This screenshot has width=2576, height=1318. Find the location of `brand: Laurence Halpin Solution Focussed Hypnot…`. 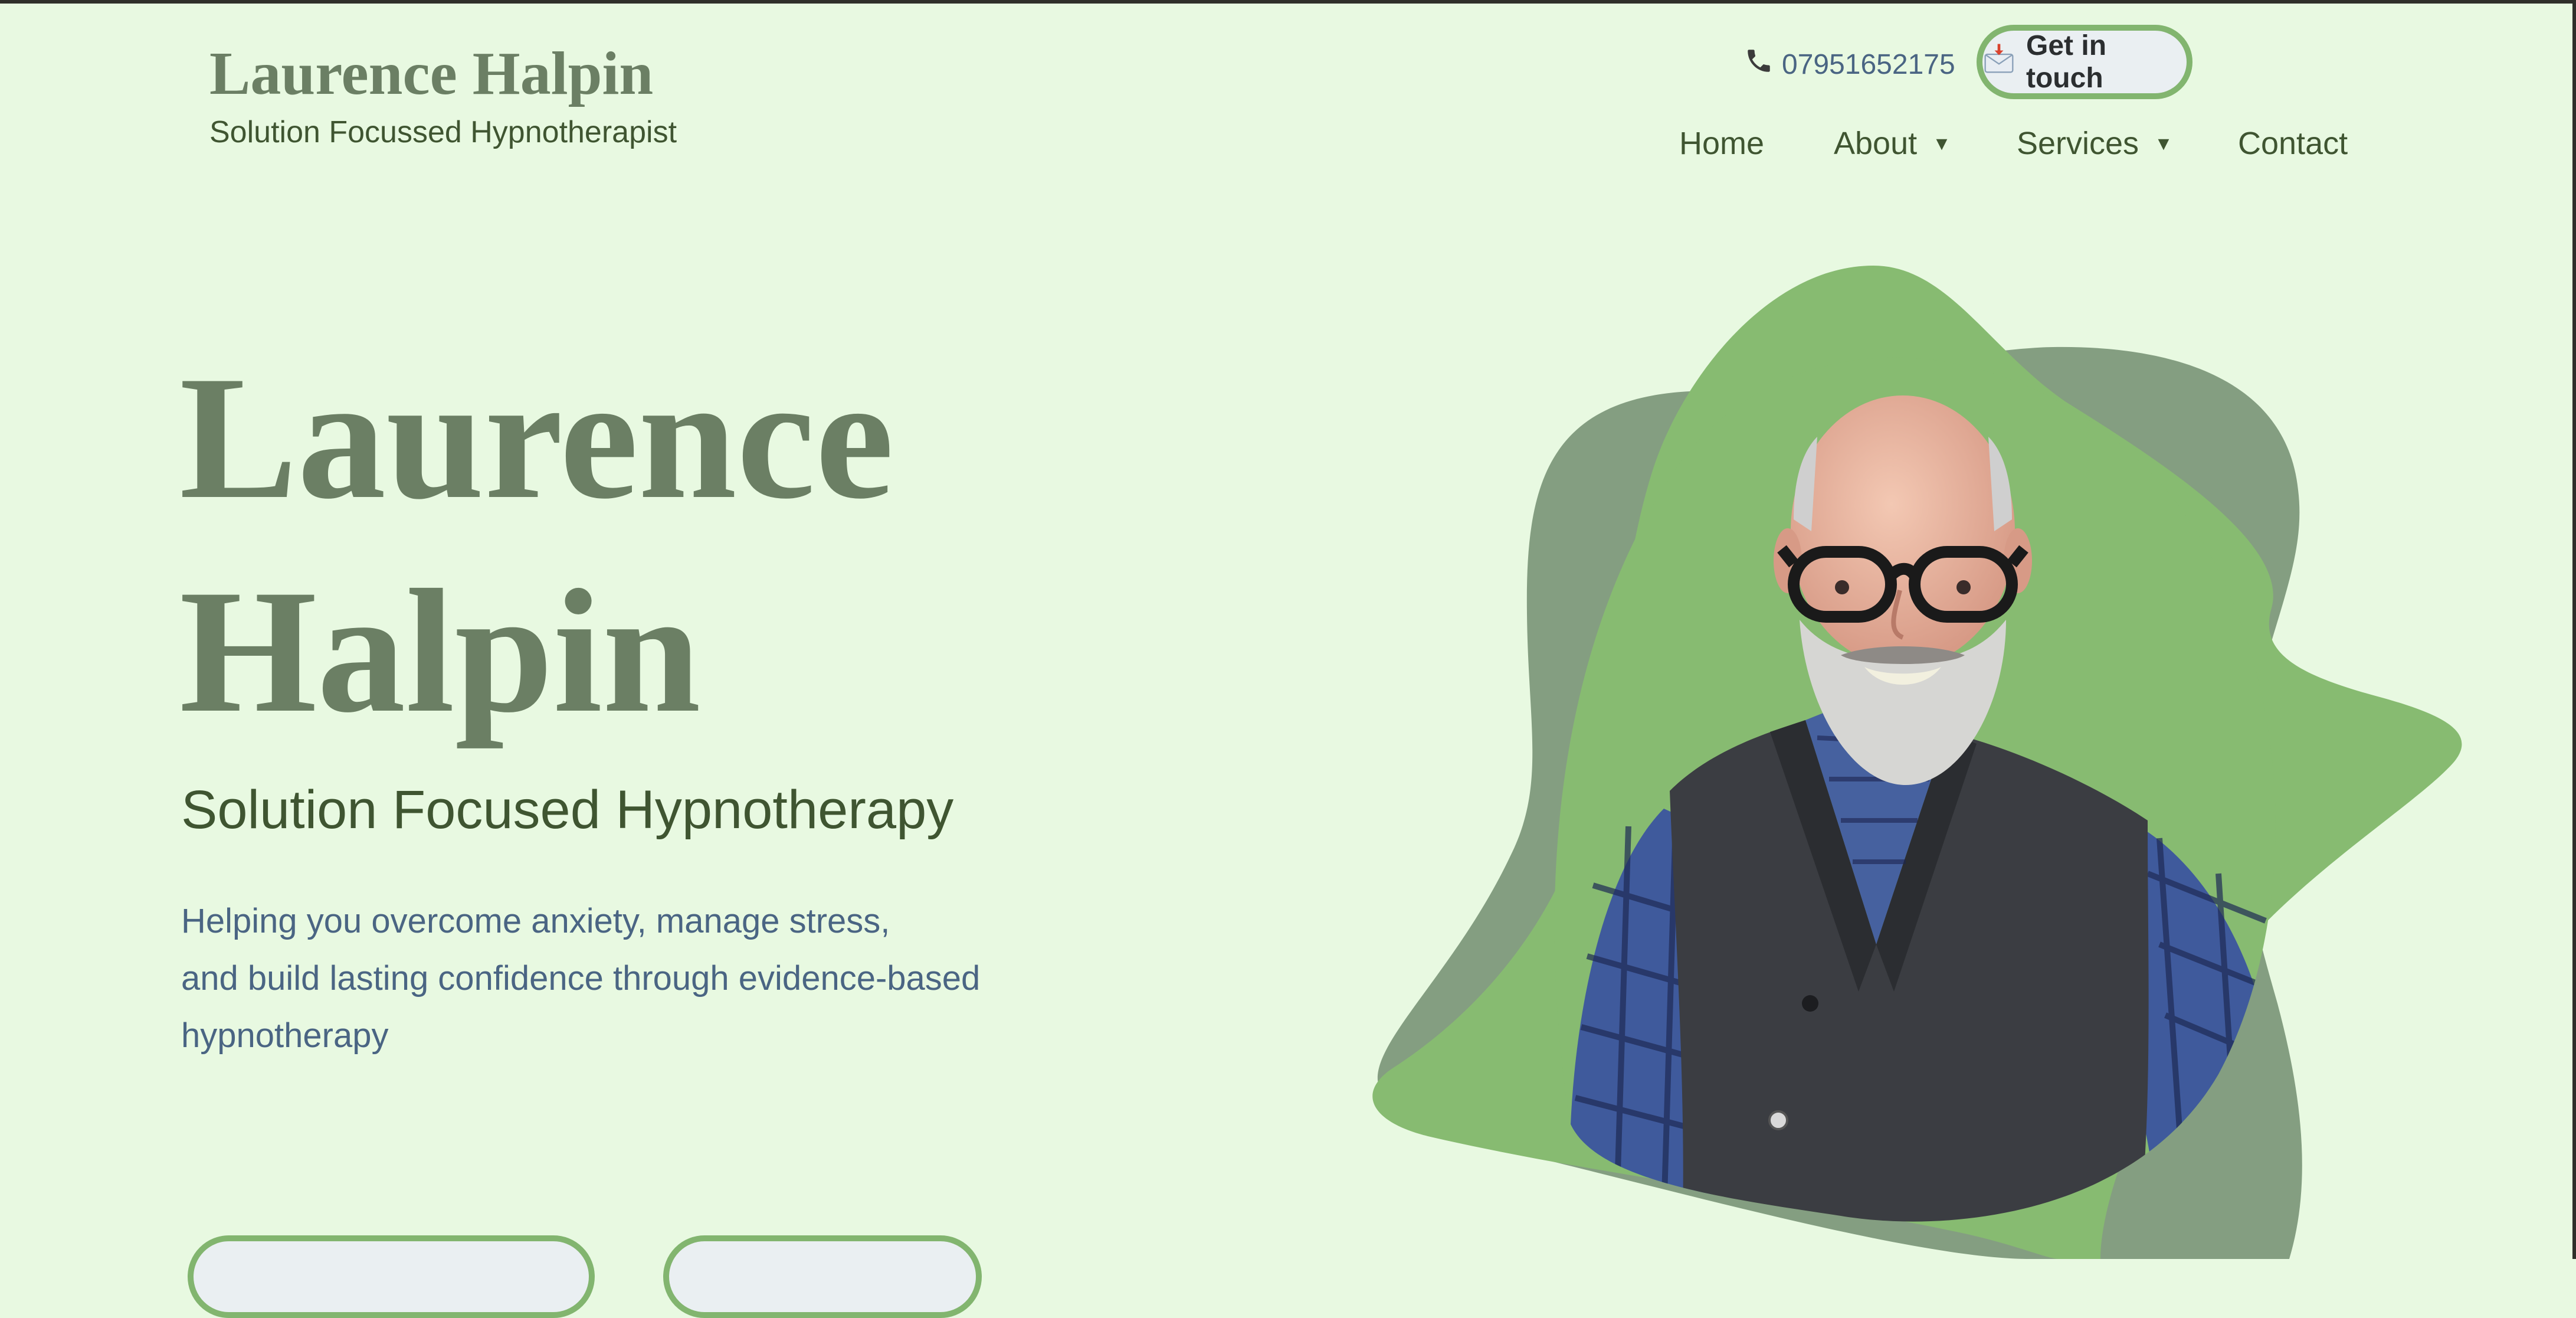

brand: Laurence Halpin Solution Focussed Hypnot… is located at coordinates (443, 95).